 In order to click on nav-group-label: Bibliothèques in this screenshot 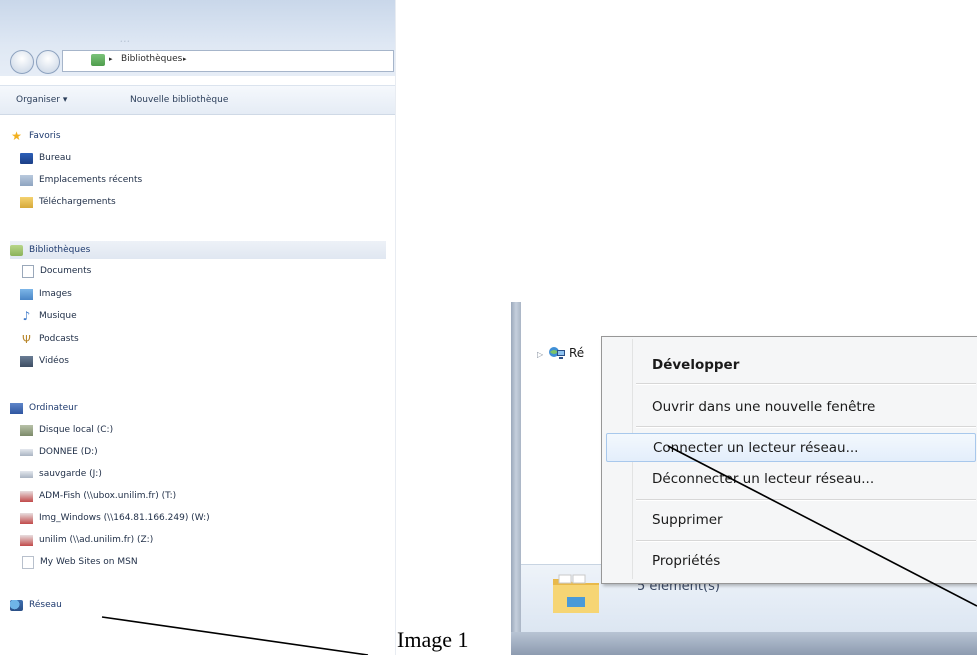, I will do `click(60, 250)`.